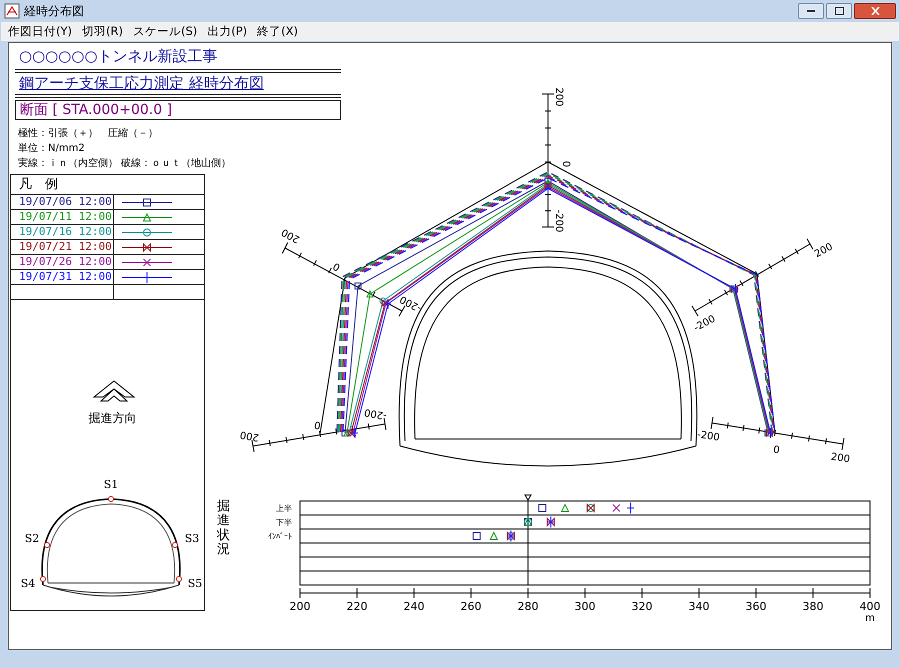 The width and height of the screenshot is (900, 668). I want to click on menu-item: スケール(S), so click(165, 31).